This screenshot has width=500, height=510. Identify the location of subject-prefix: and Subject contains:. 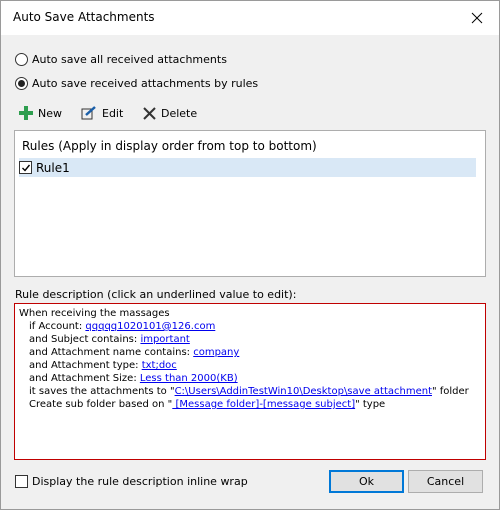
(85, 339).